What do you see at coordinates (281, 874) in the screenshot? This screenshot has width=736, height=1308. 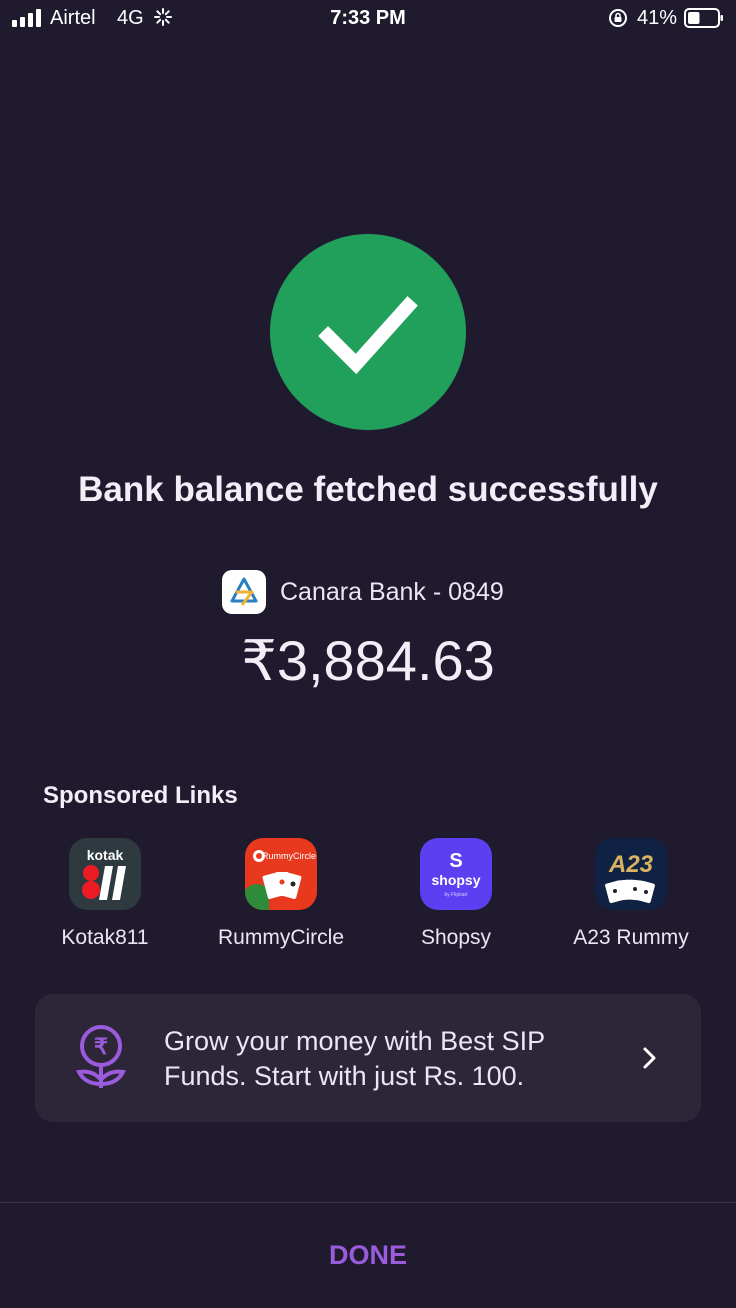 I see `rummycircle-icon: RummyCircle` at bounding box center [281, 874].